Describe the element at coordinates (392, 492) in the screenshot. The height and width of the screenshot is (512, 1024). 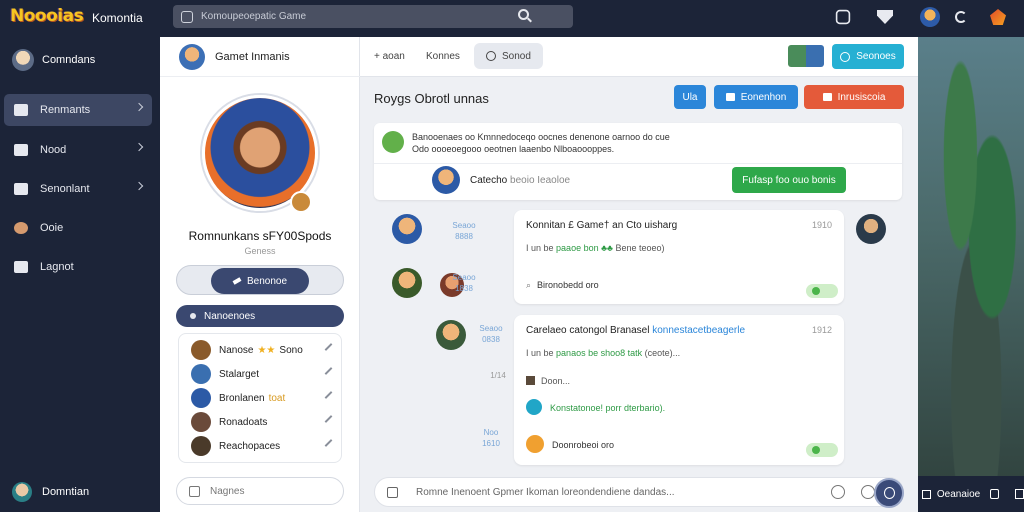
I see `attach-icon` at that location.